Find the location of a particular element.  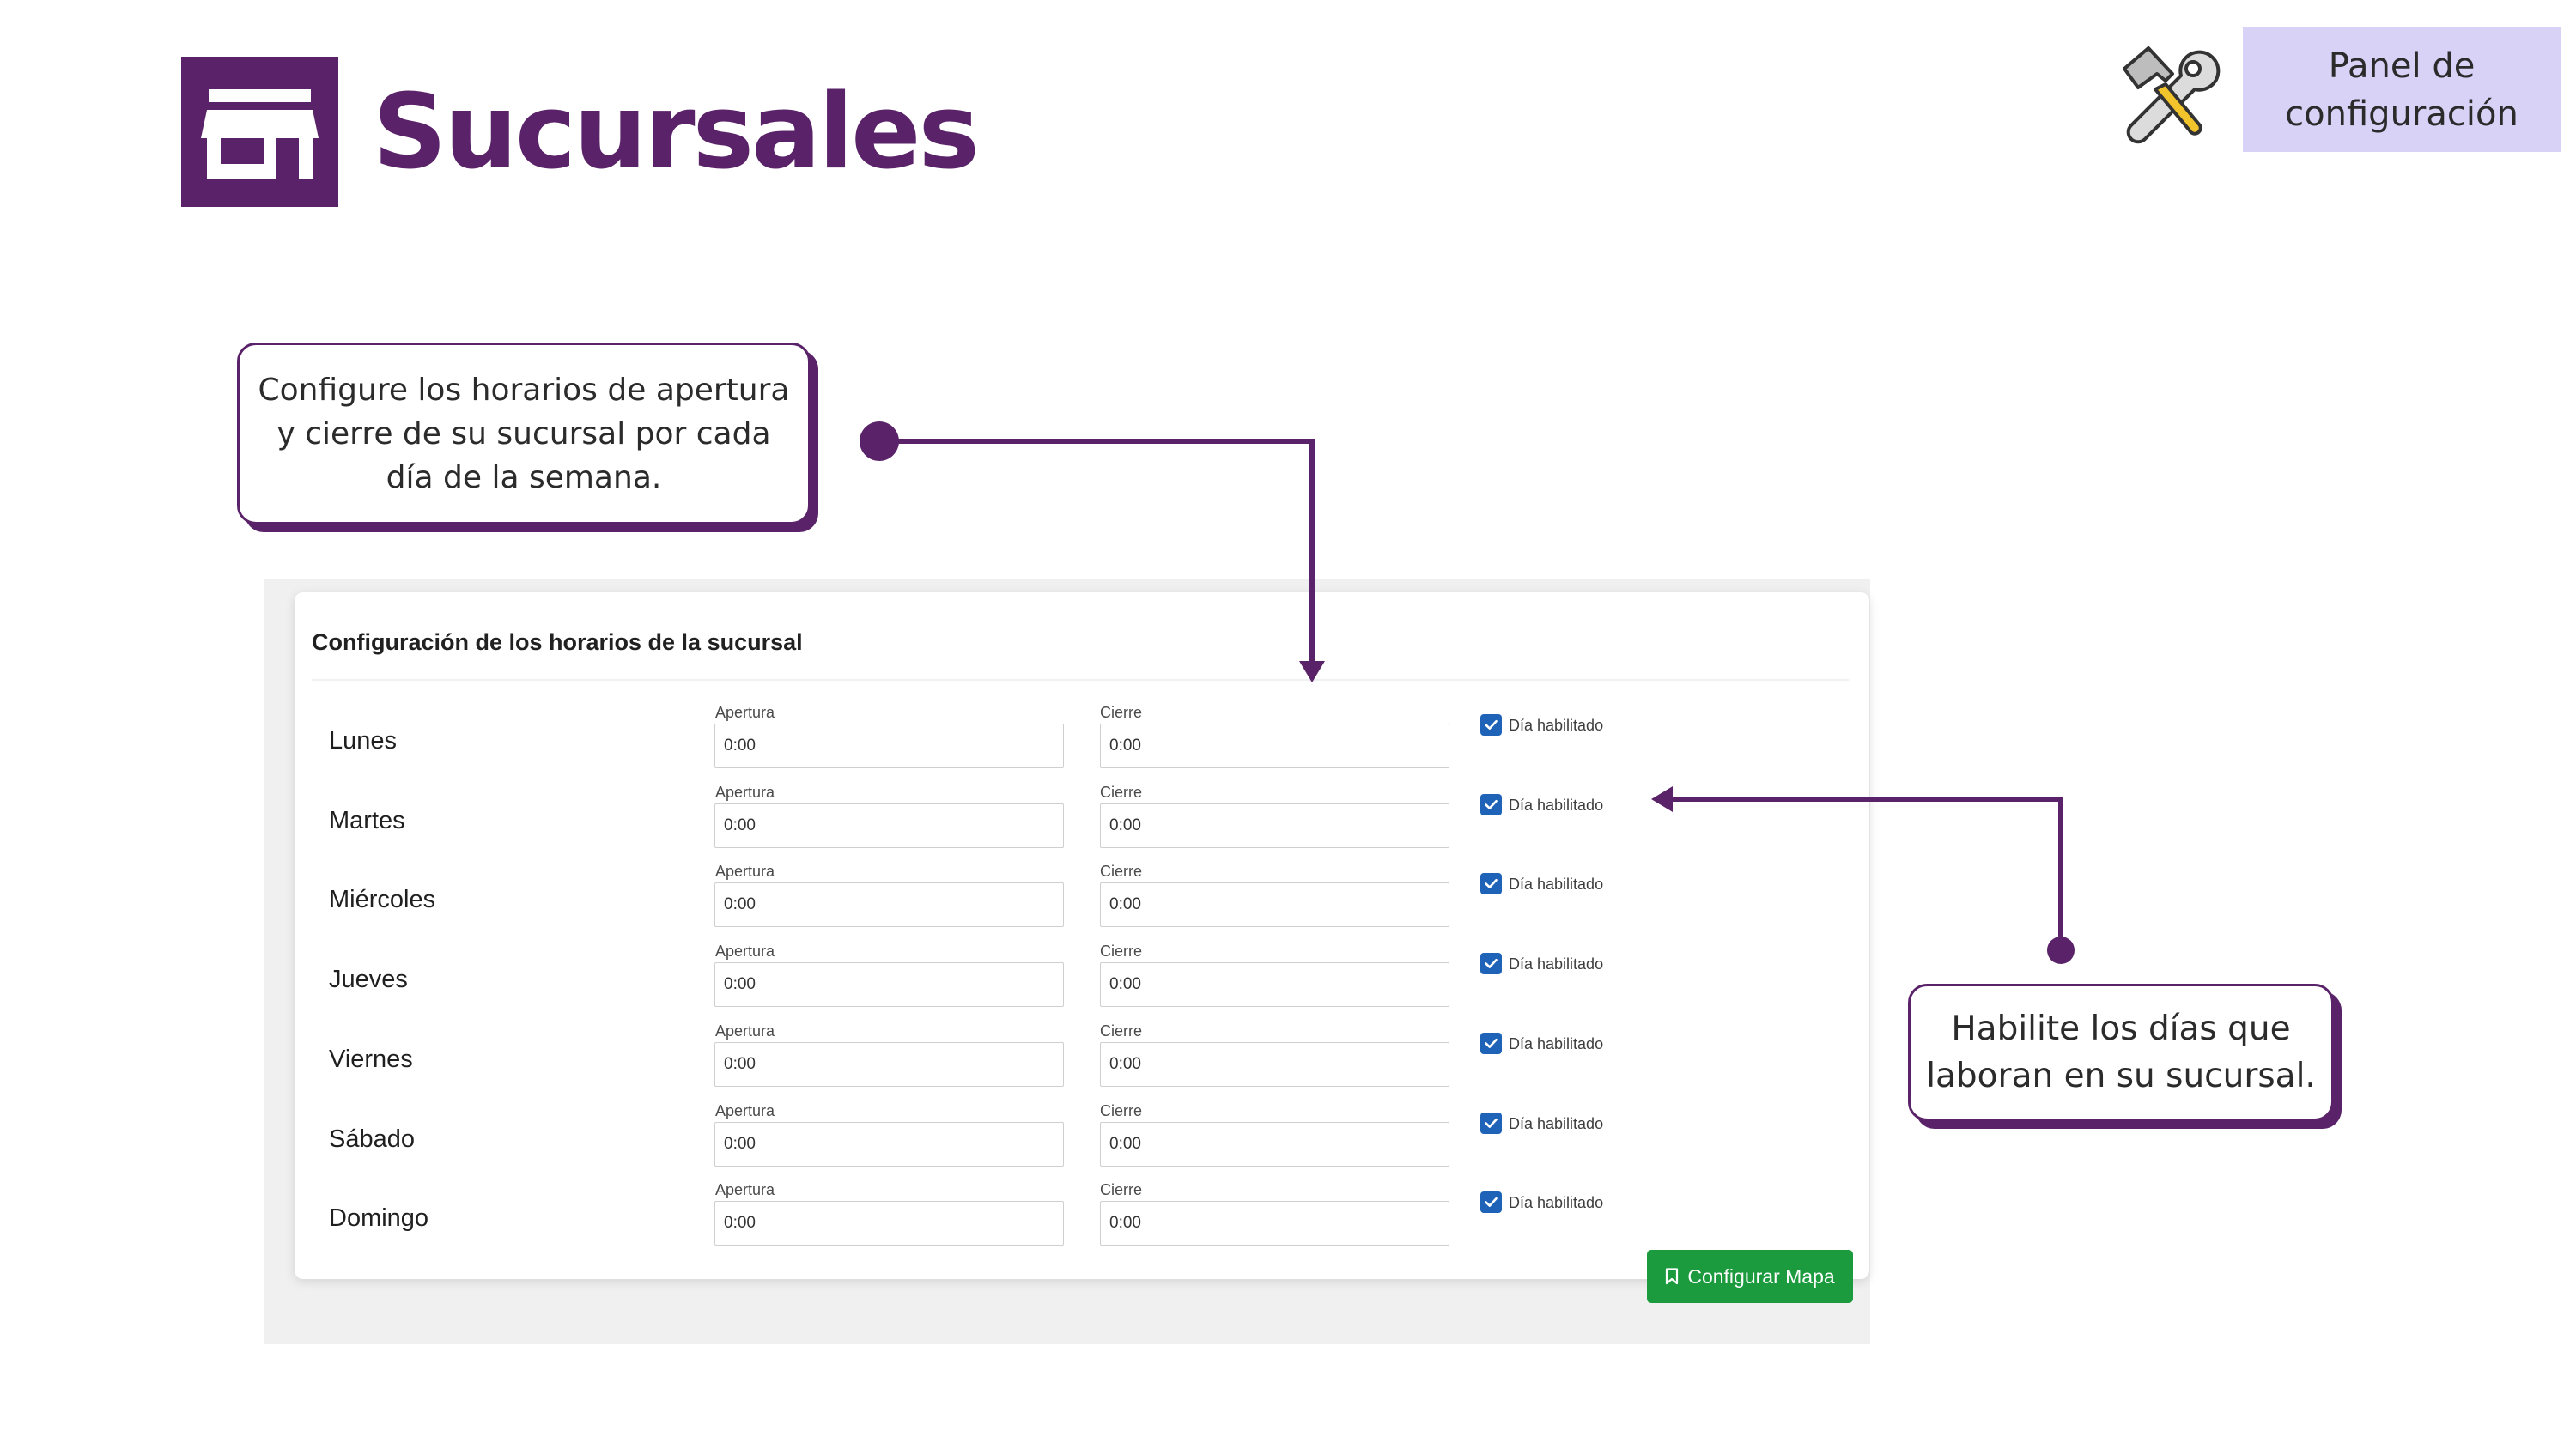

tools-icon is located at coordinates (2172, 95).